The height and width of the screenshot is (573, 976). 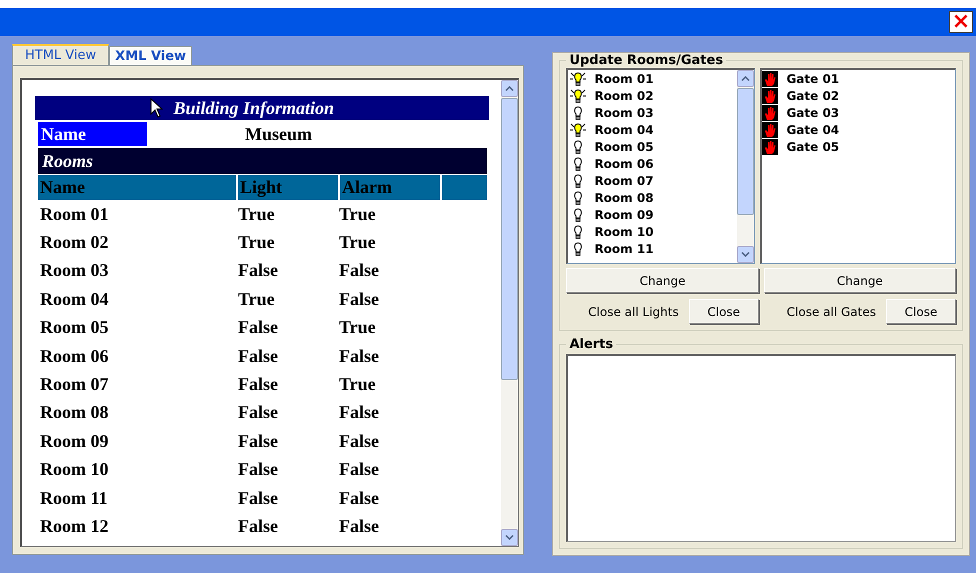 I want to click on column-header, so click(x=465, y=187).